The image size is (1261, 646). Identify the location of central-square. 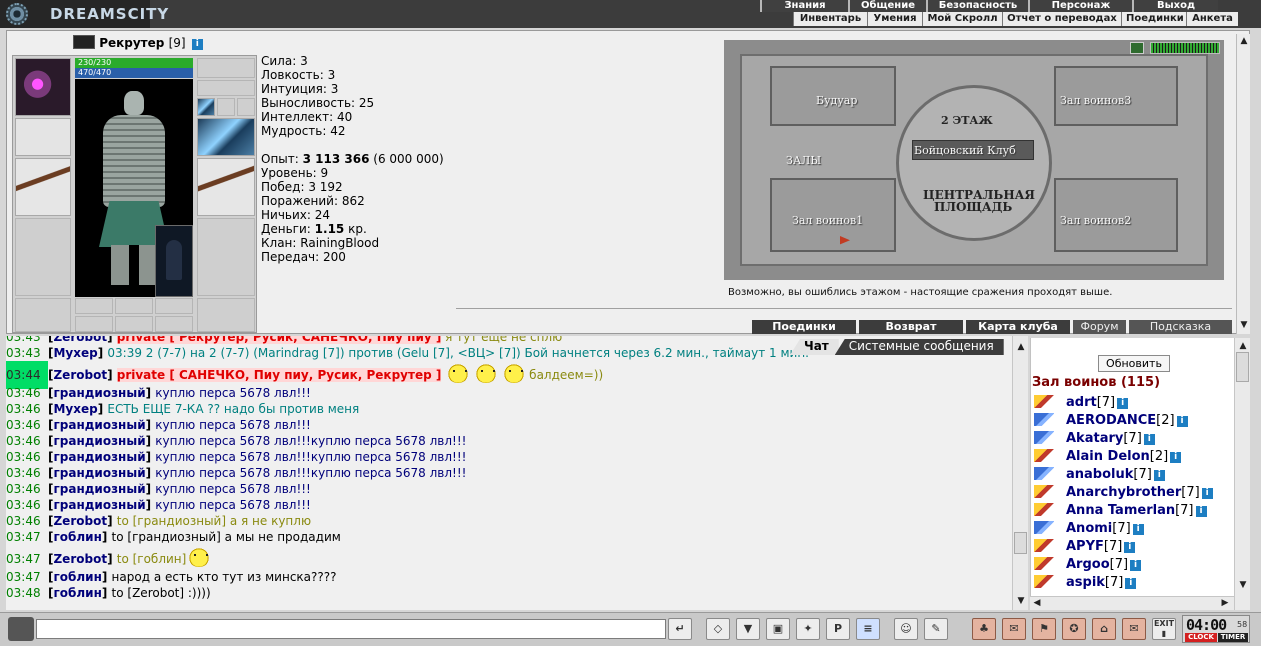
(974, 163).